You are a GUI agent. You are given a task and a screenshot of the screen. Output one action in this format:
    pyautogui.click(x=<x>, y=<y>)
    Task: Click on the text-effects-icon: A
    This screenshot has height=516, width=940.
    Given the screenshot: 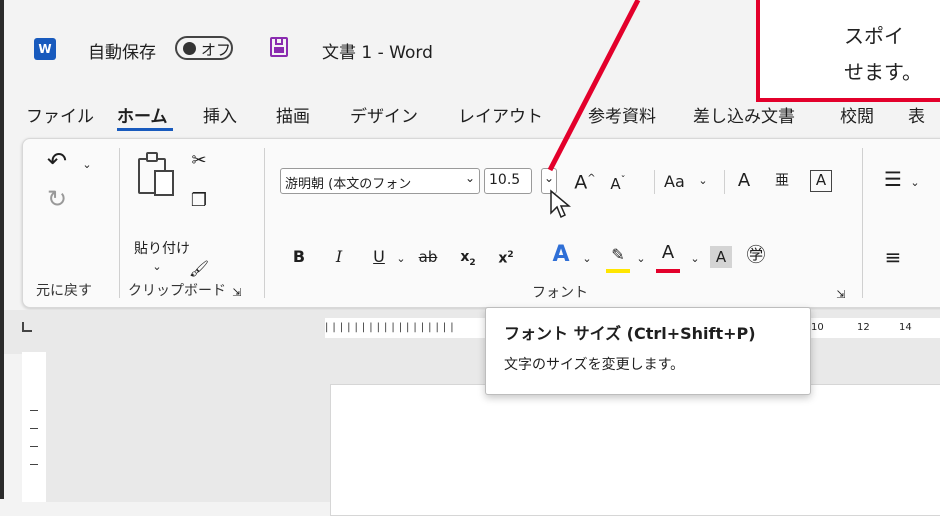 What is the action you would take?
    pyautogui.click(x=561, y=255)
    